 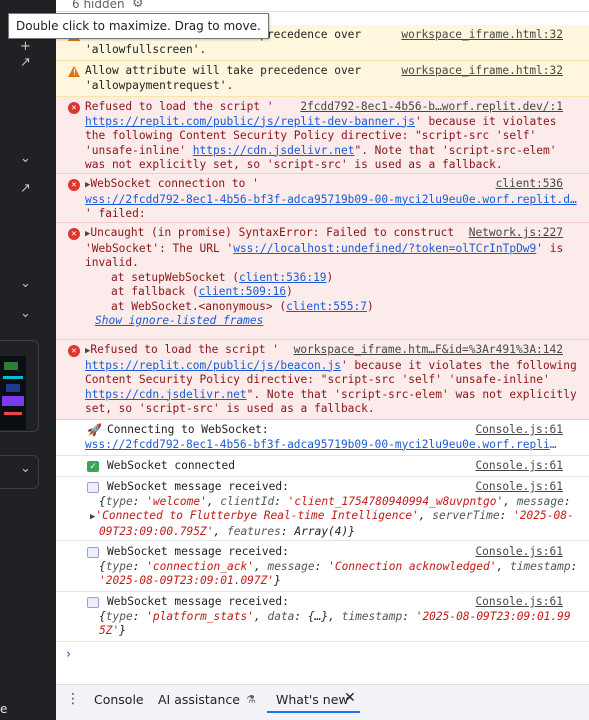 I want to click on drawer-tabbar: ⋮ Console AI assistance ⚗ What's new ✕, so click(x=322, y=702).